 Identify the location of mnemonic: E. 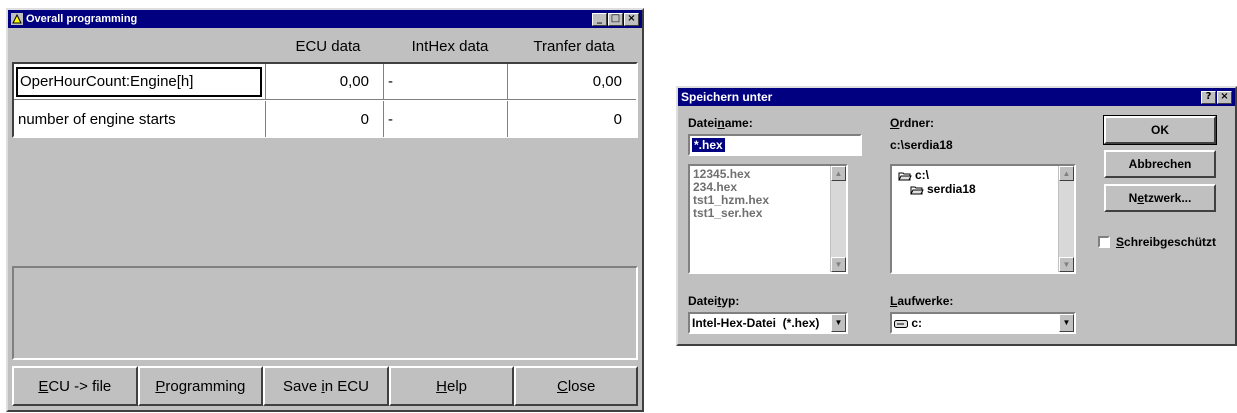
(43, 386).